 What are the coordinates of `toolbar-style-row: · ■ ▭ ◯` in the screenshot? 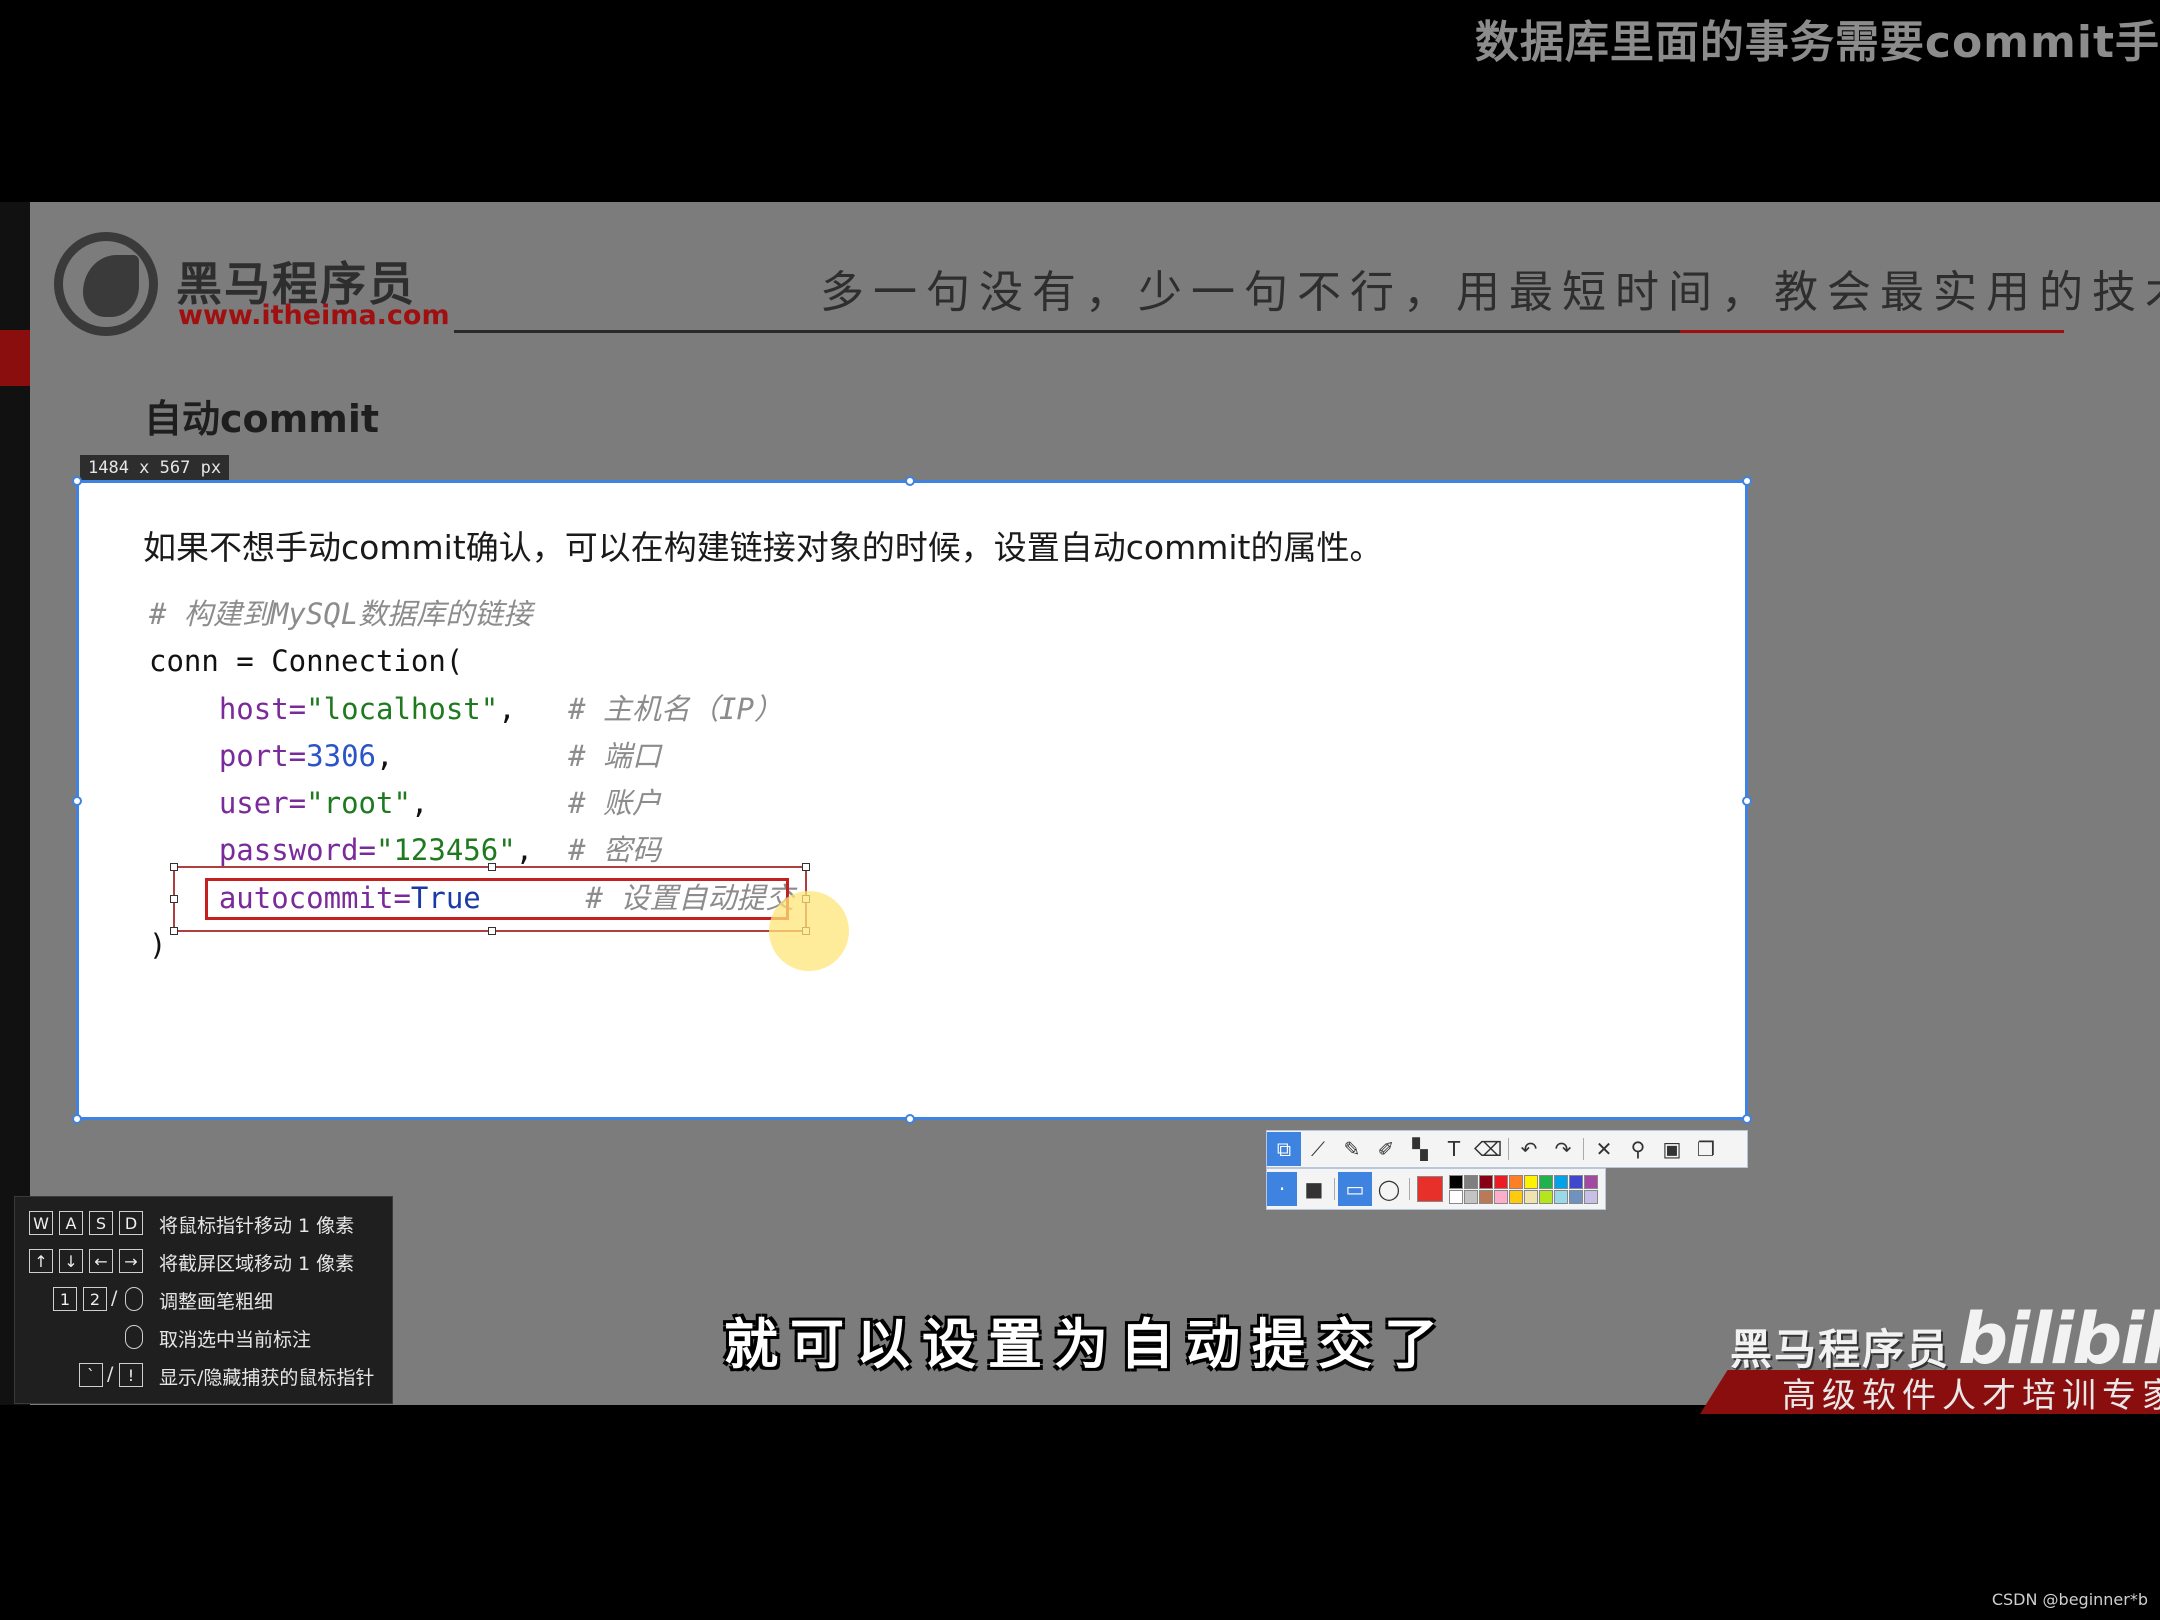 It's located at (1436, 1189).